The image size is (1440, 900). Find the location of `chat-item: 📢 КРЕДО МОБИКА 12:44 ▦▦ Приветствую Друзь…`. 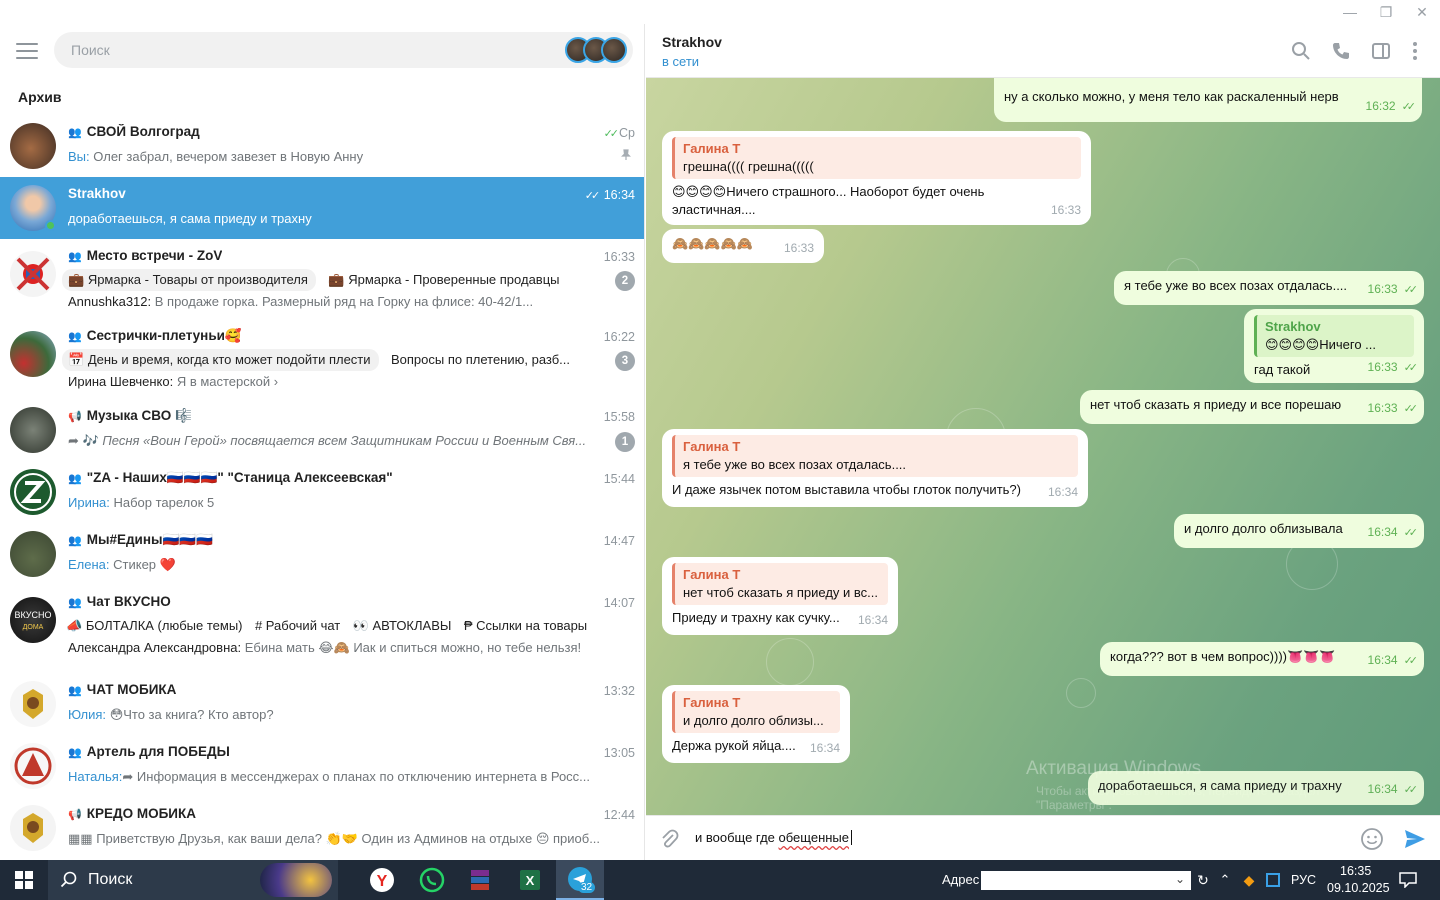

chat-item: 📢 КРЕДО МОБИКА 12:44 ▦▦ Приветствую Друзь… is located at coordinates (322, 828).